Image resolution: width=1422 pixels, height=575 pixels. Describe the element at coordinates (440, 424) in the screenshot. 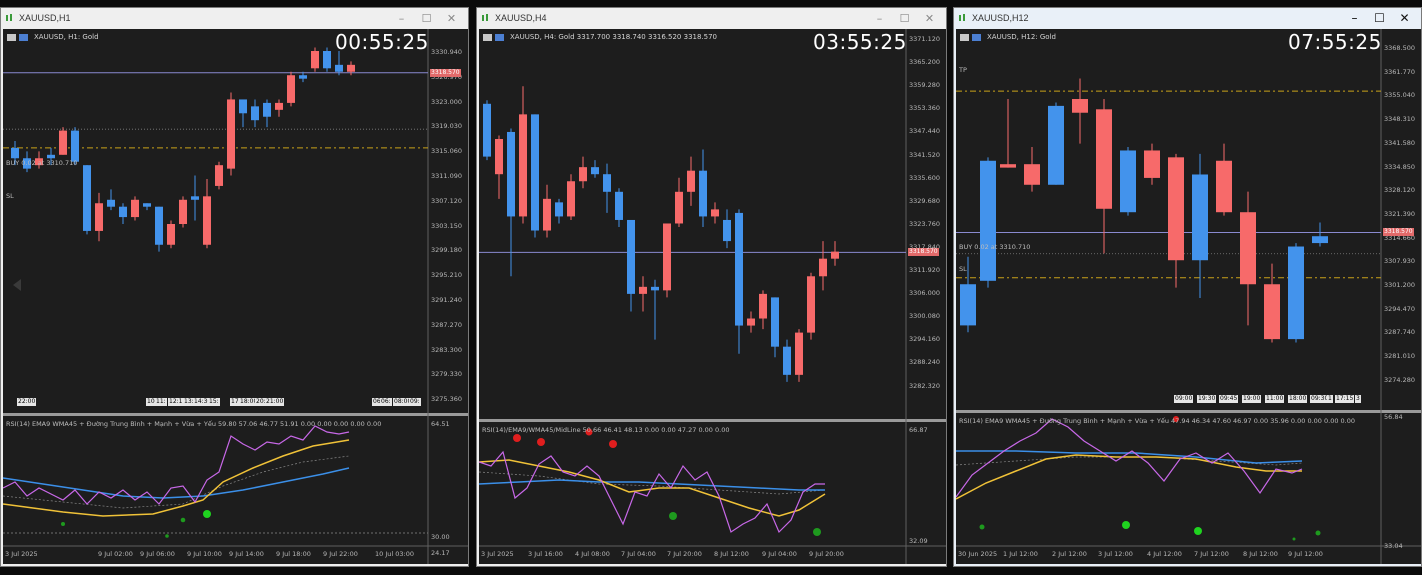

I see `indicator-tick: 64.51` at that location.